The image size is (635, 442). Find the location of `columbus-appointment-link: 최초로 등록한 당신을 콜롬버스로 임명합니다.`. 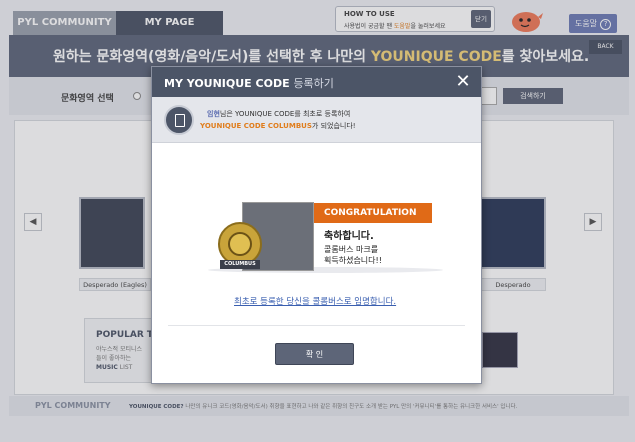

columbus-appointment-link: 최초로 등록한 당신을 콜롬버스로 임명합니다. is located at coordinates (315, 301).